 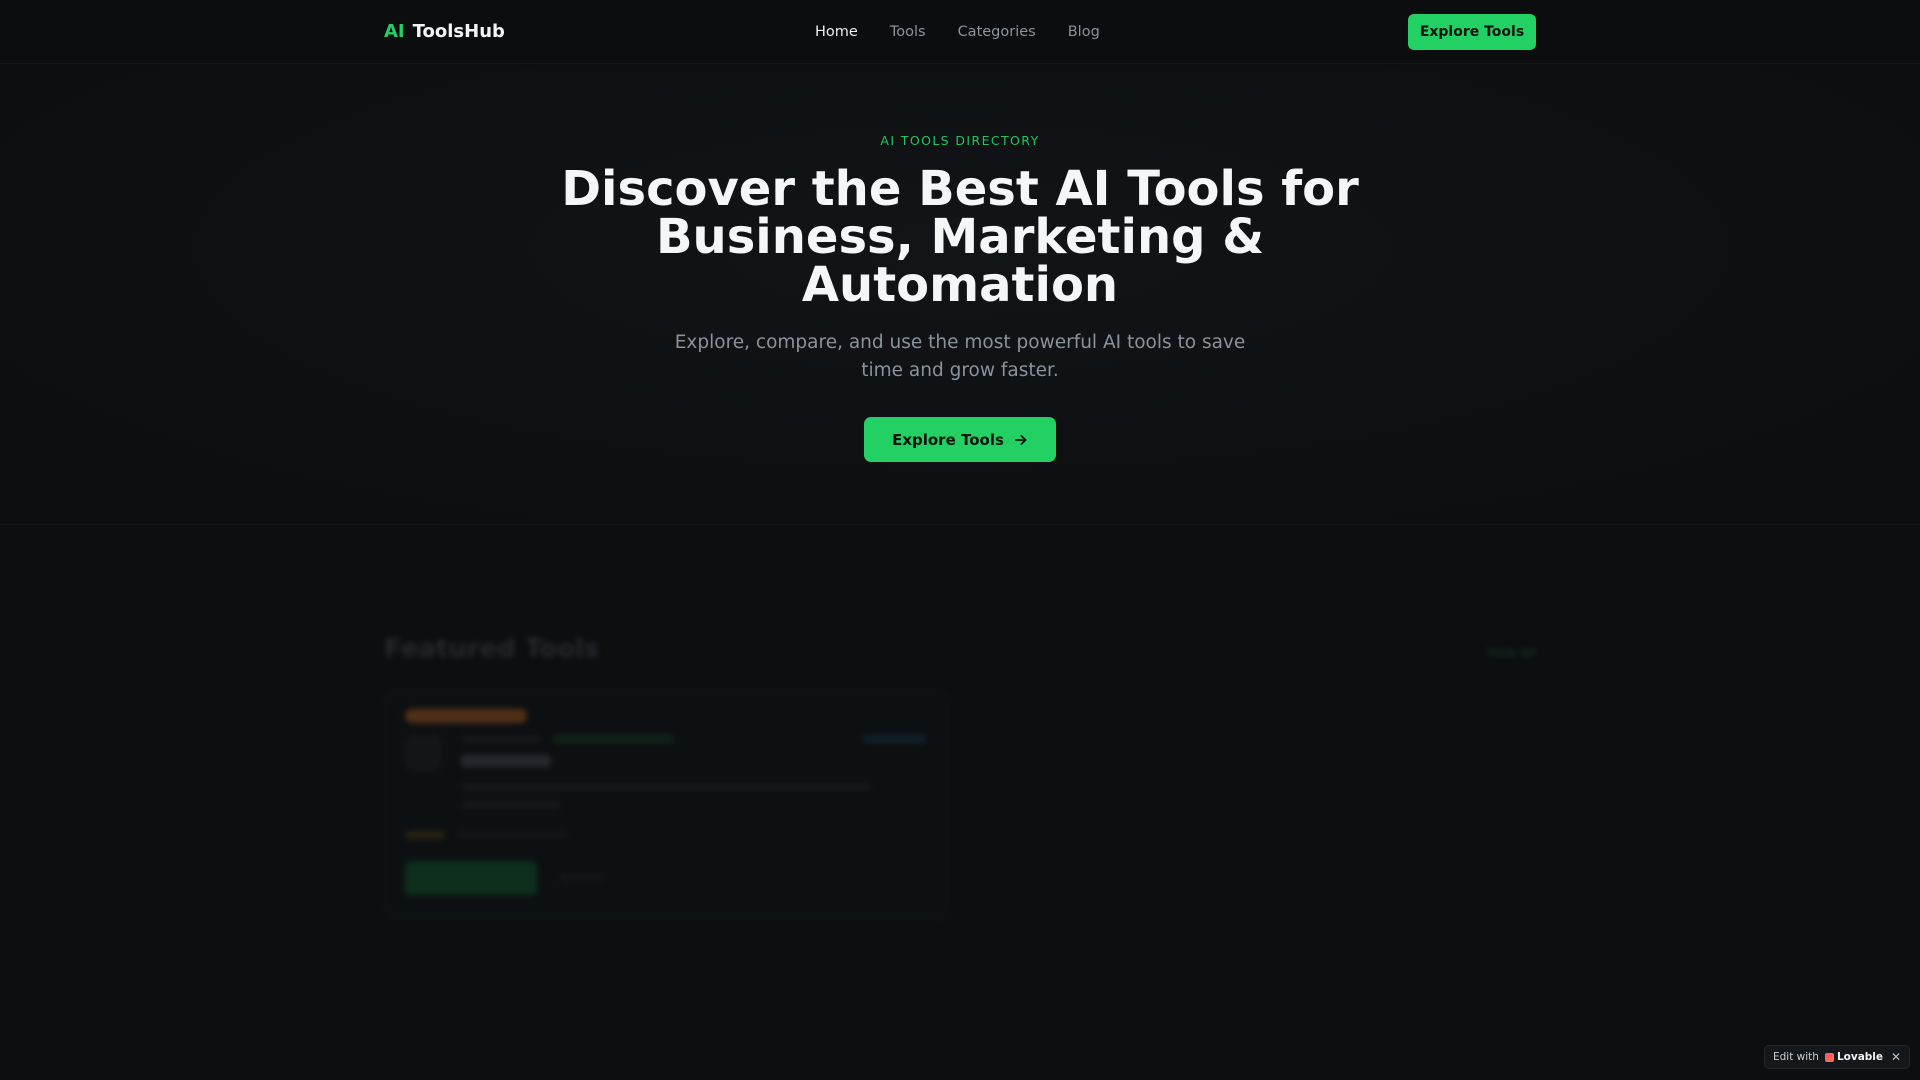 I want to click on hero-explore-button: Explore Tools, so click(x=960, y=439).